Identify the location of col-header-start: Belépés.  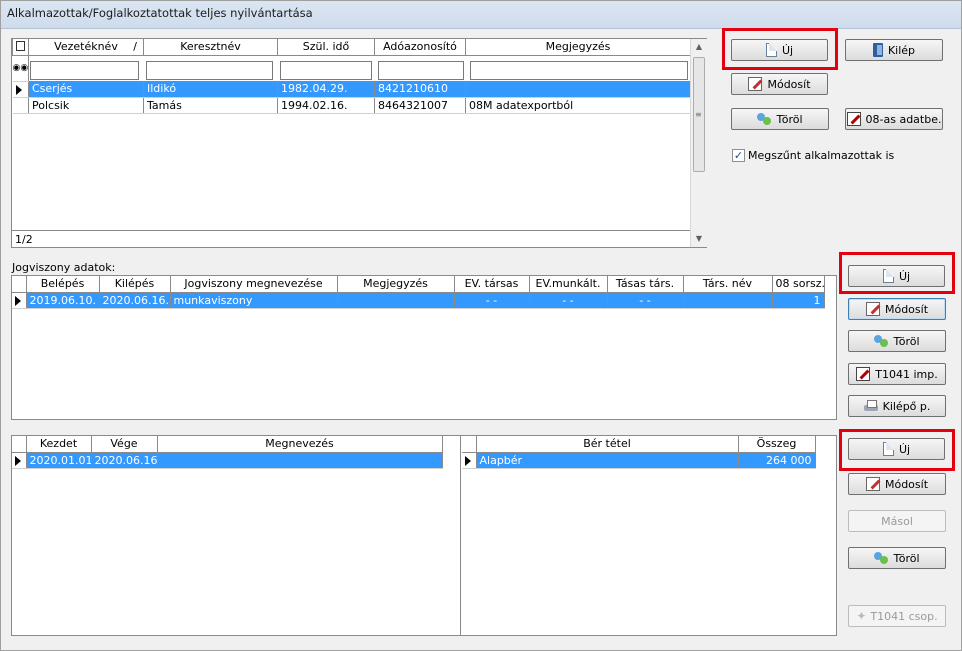
(62, 284).